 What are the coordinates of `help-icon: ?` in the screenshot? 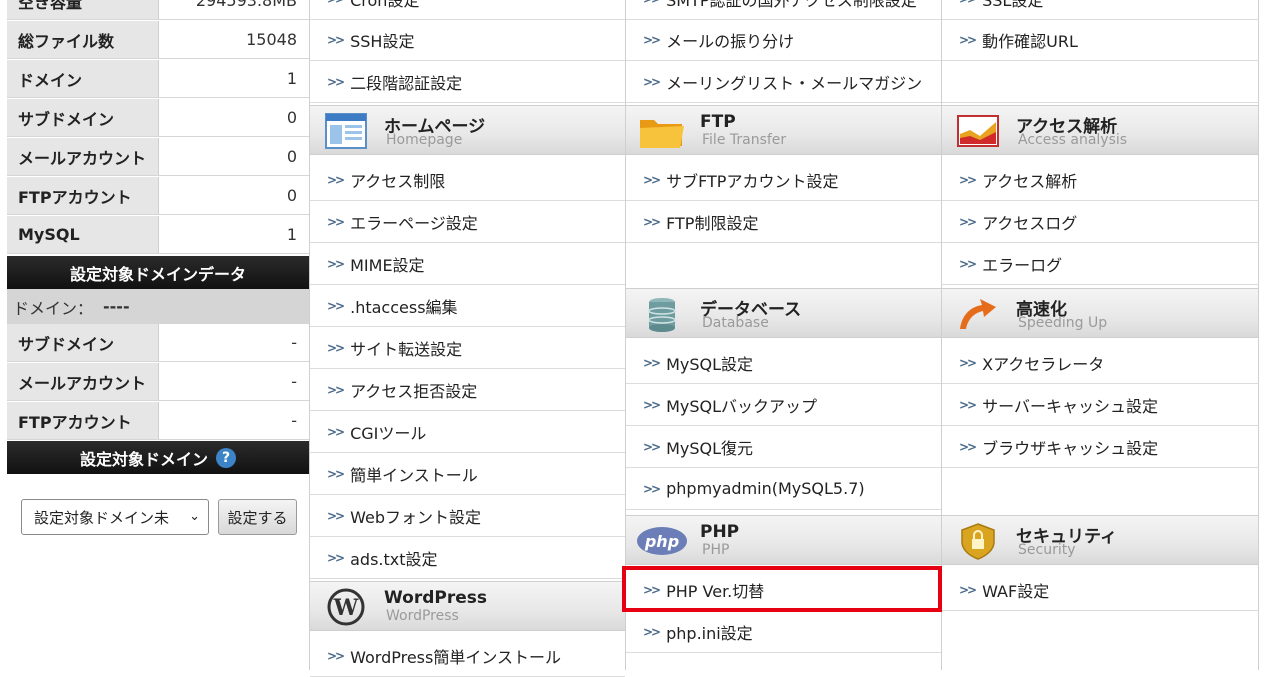 It's located at (226, 457).